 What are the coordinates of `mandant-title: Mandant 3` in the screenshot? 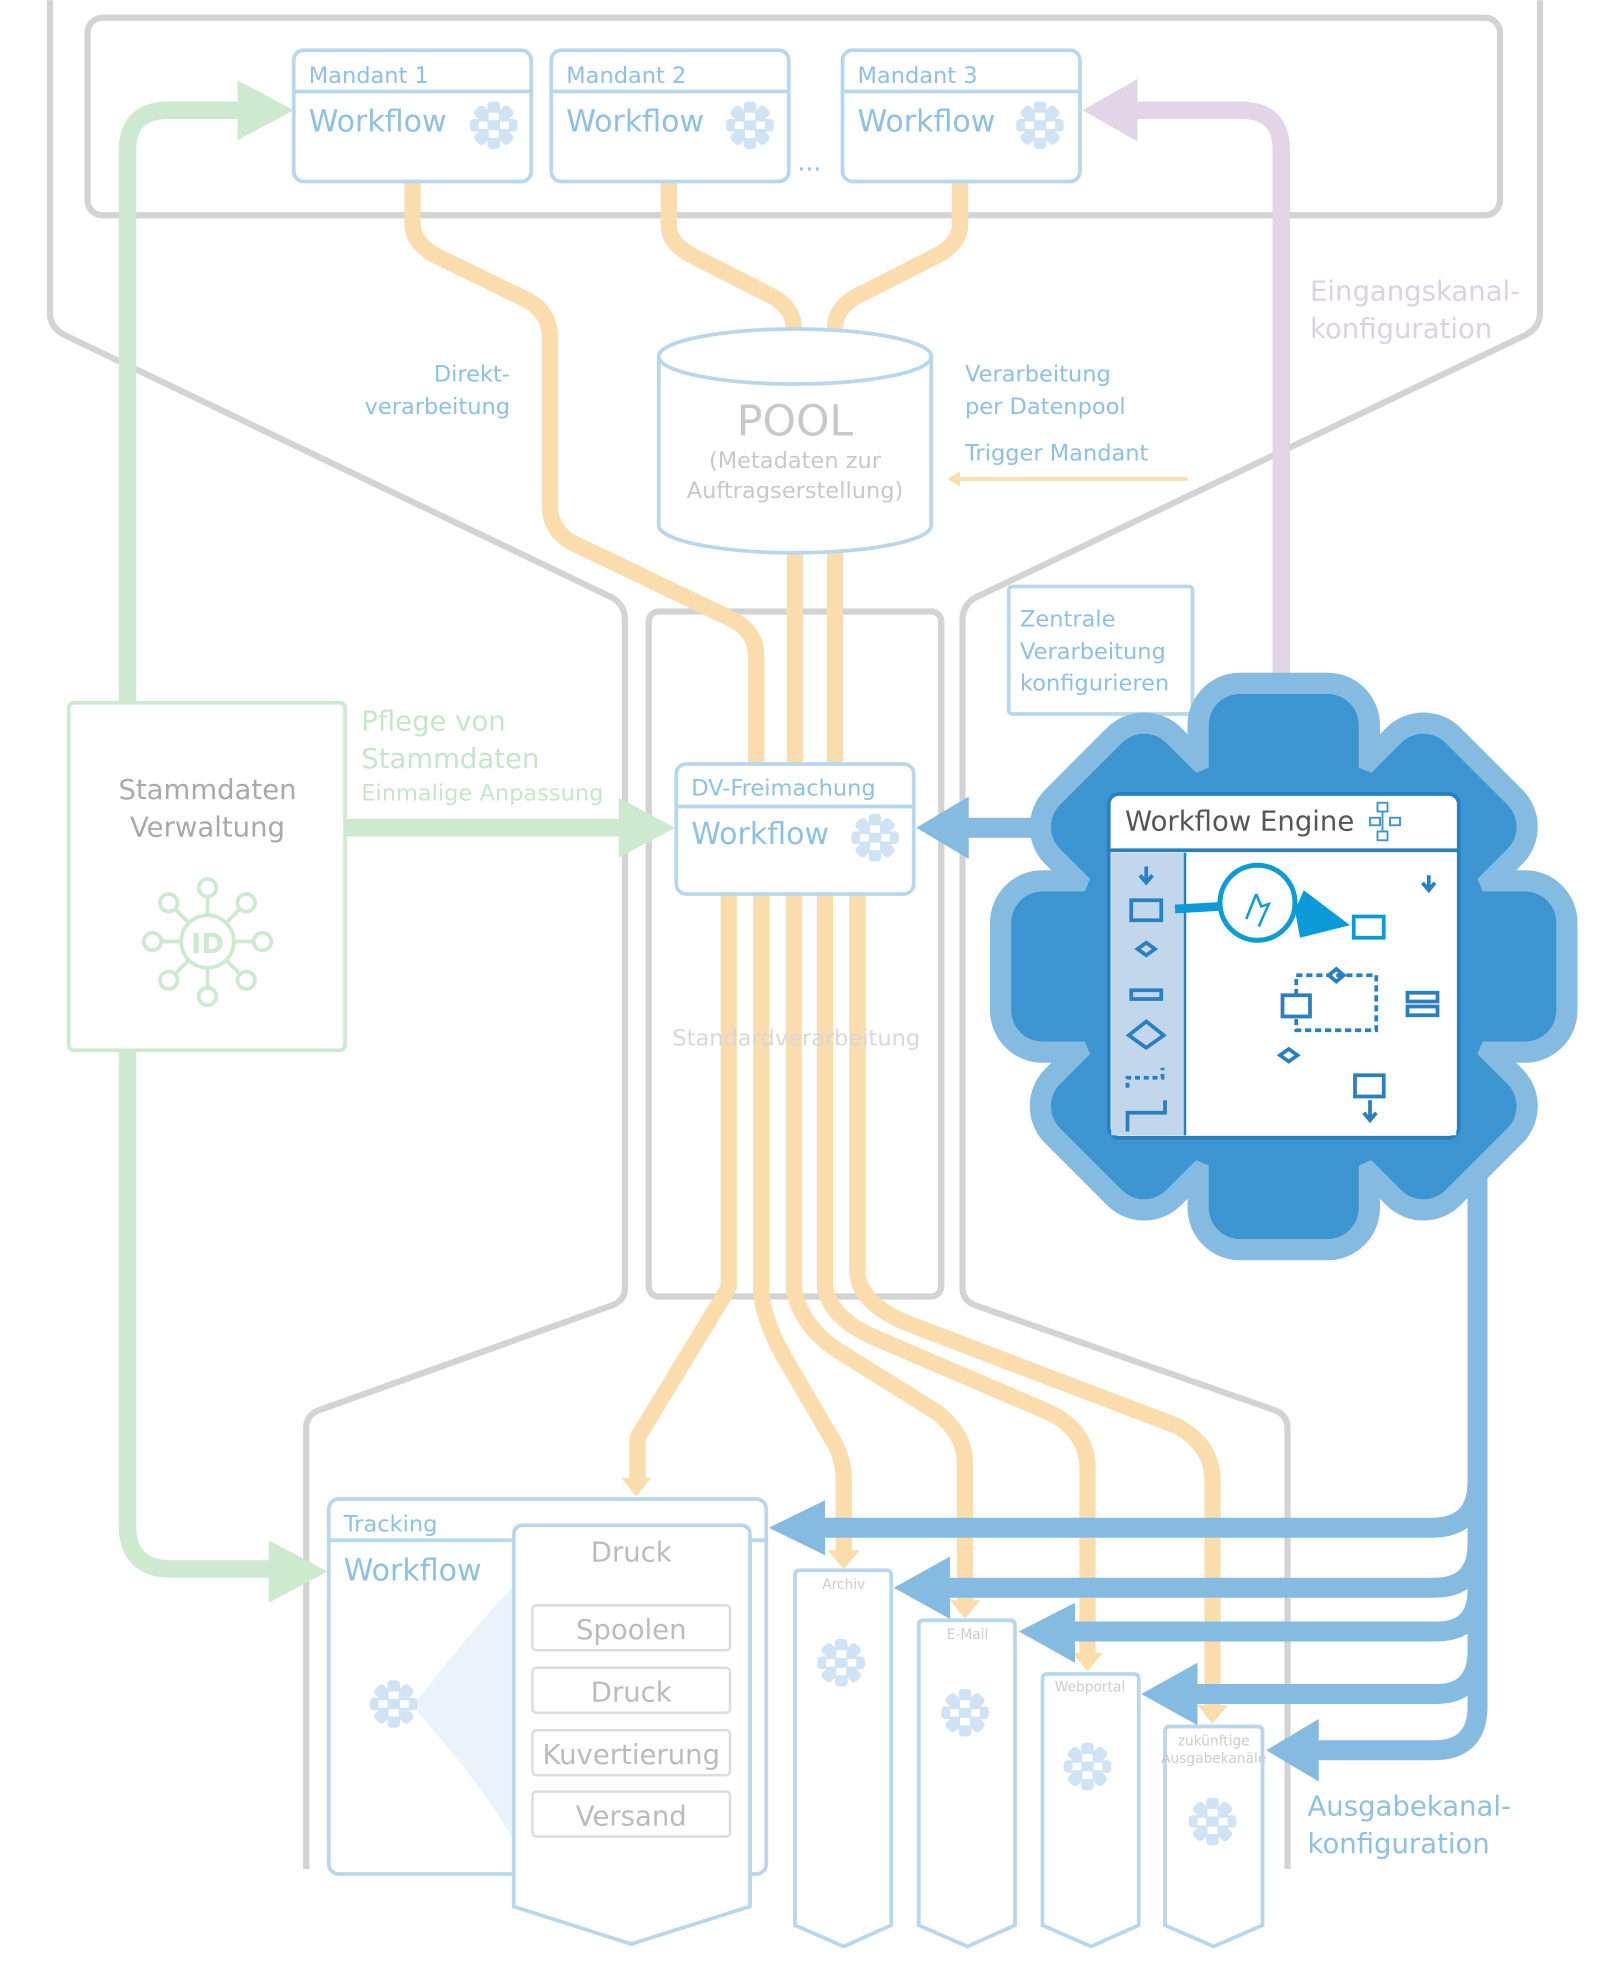 It's located at (918, 76).